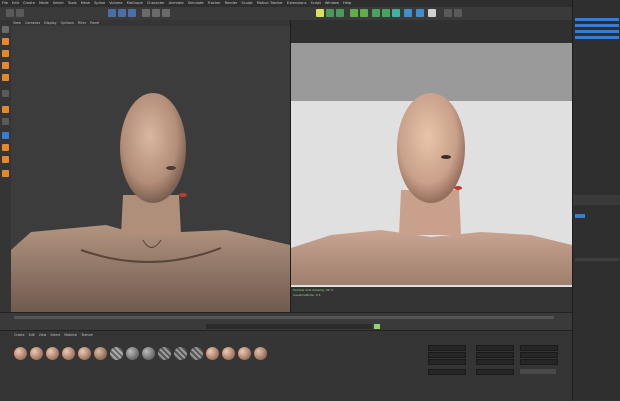  Describe the element at coordinates (19, 335) in the screenshot. I see `material-menu-item: Create` at that location.